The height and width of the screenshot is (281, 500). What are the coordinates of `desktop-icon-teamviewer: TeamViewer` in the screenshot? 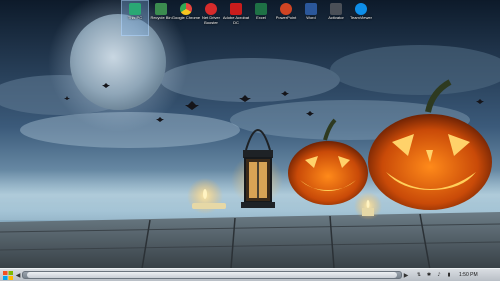 It's located at (361, 18).